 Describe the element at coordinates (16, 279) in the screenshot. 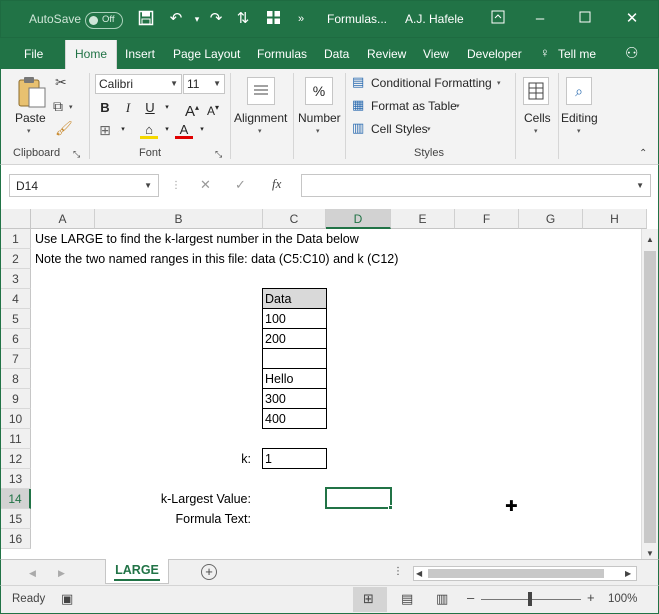

I see `row-header: 3` at that location.